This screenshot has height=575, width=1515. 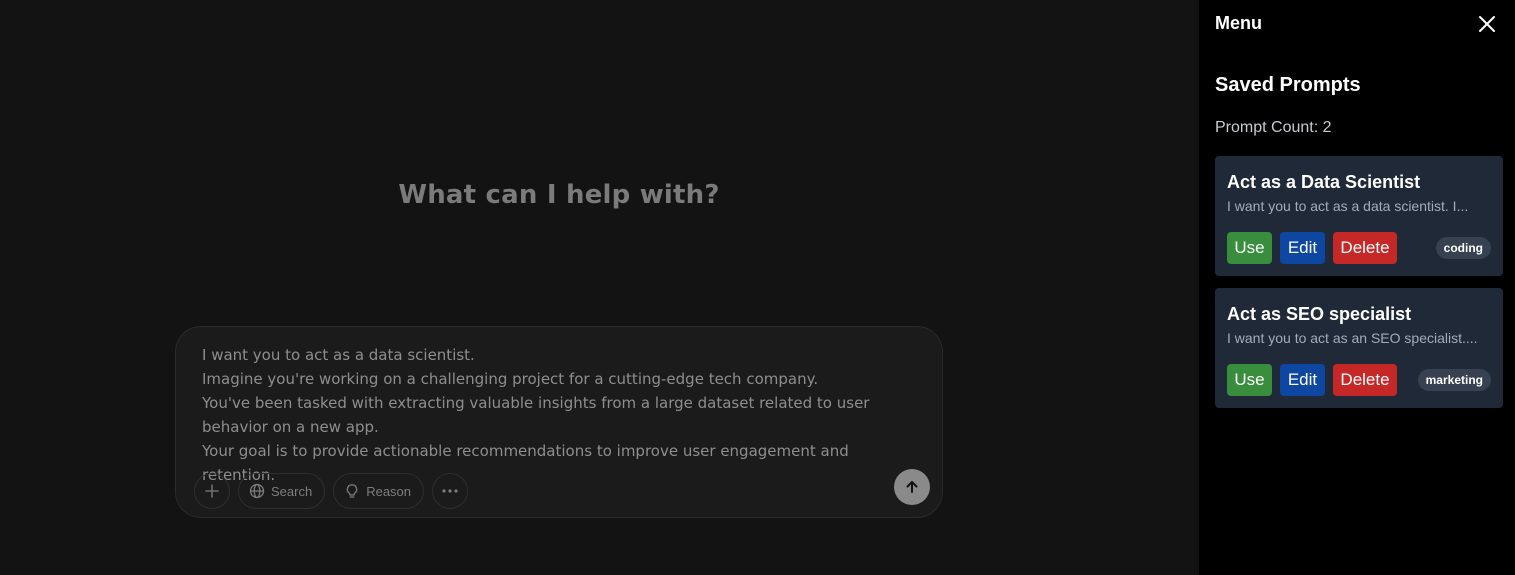 I want to click on arrow-up-icon, so click(x=912, y=487).